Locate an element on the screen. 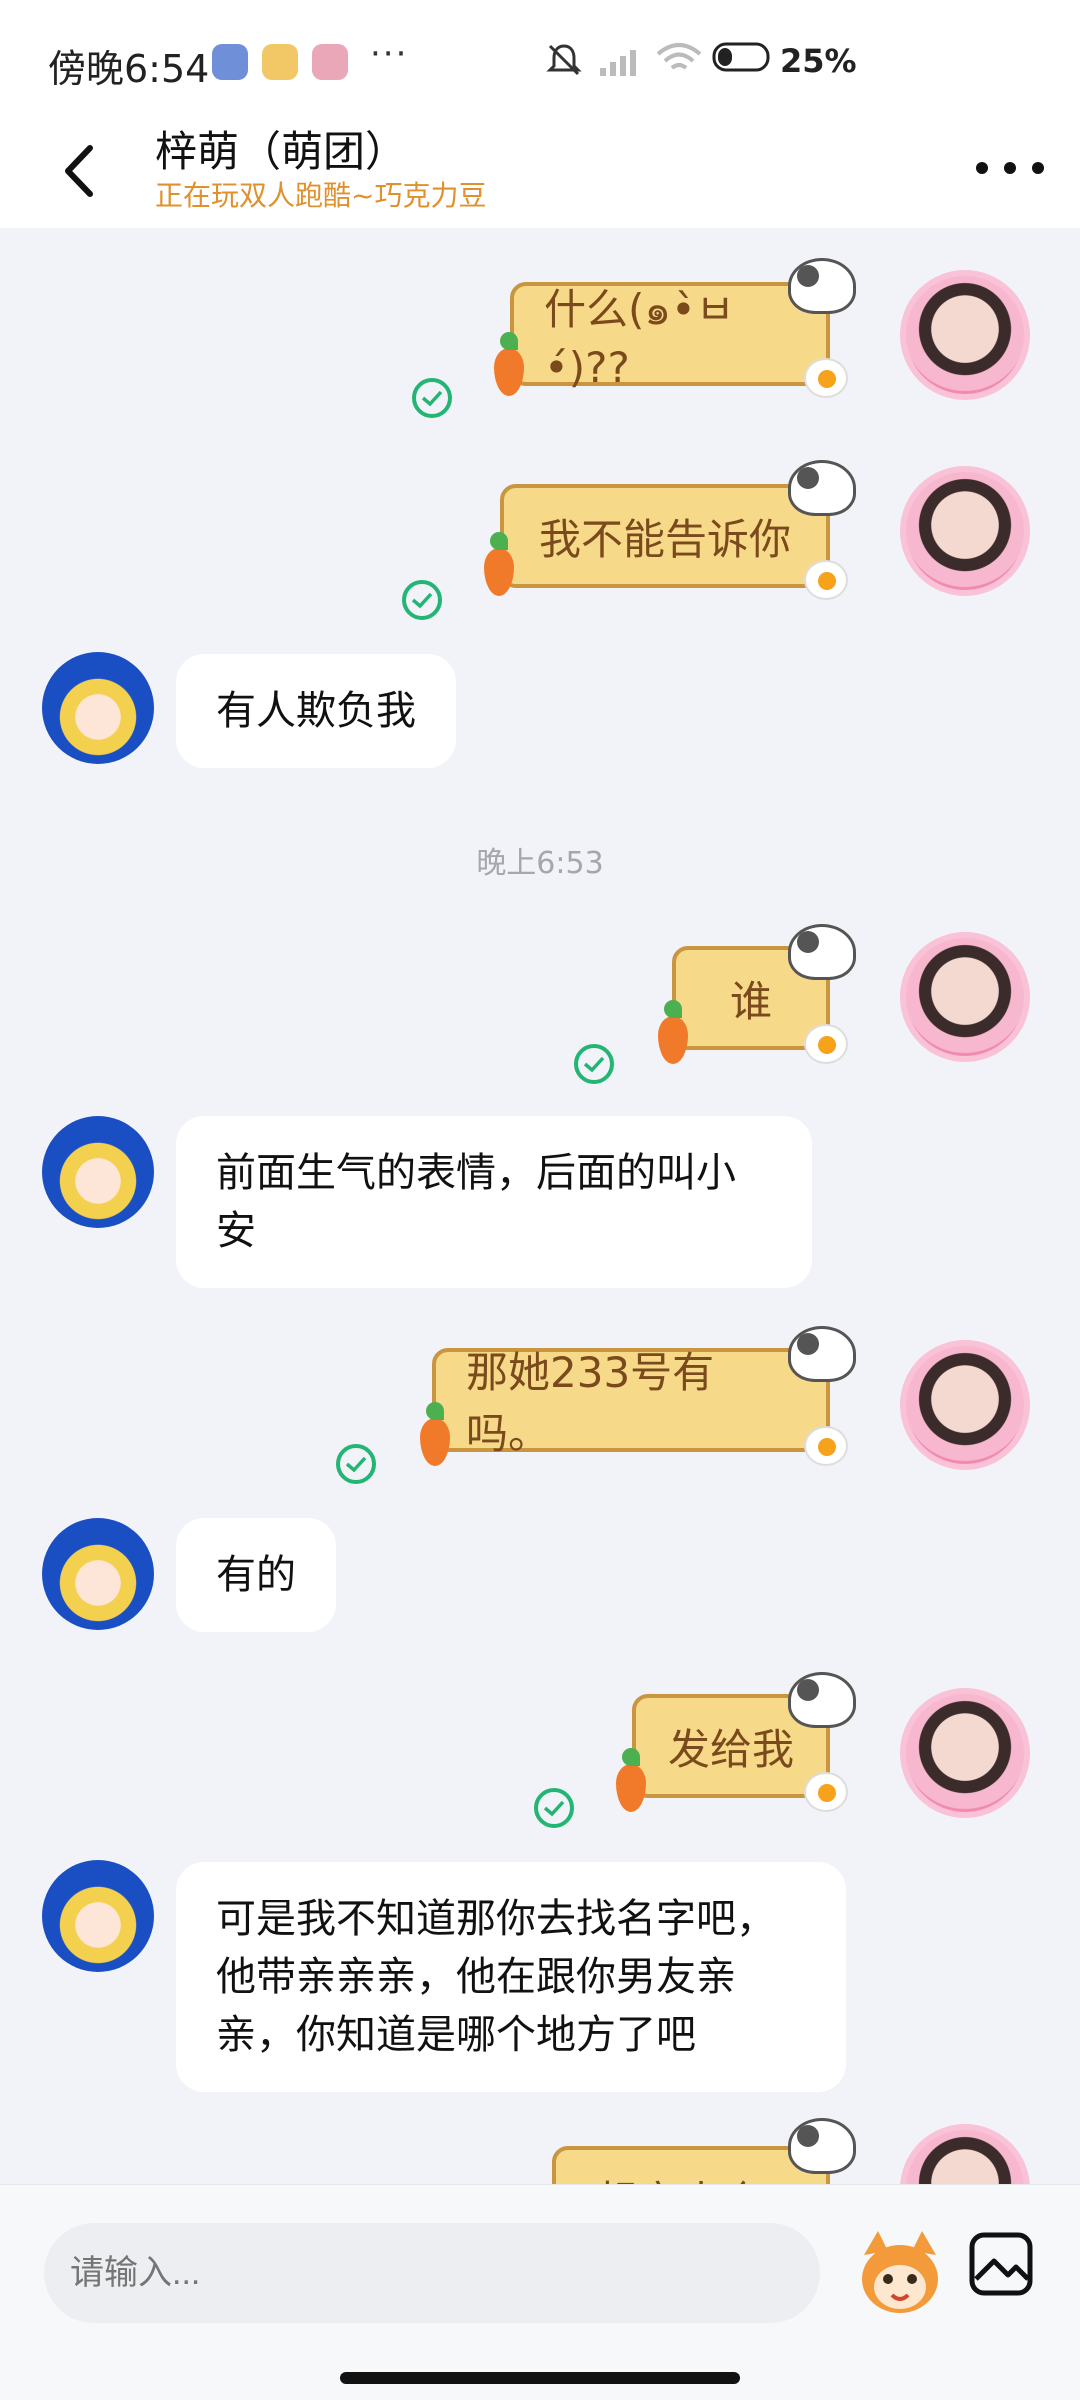 The height and width of the screenshot is (2400, 1080). sticker-text: 想亲小介? is located at coordinates (691, 2176).